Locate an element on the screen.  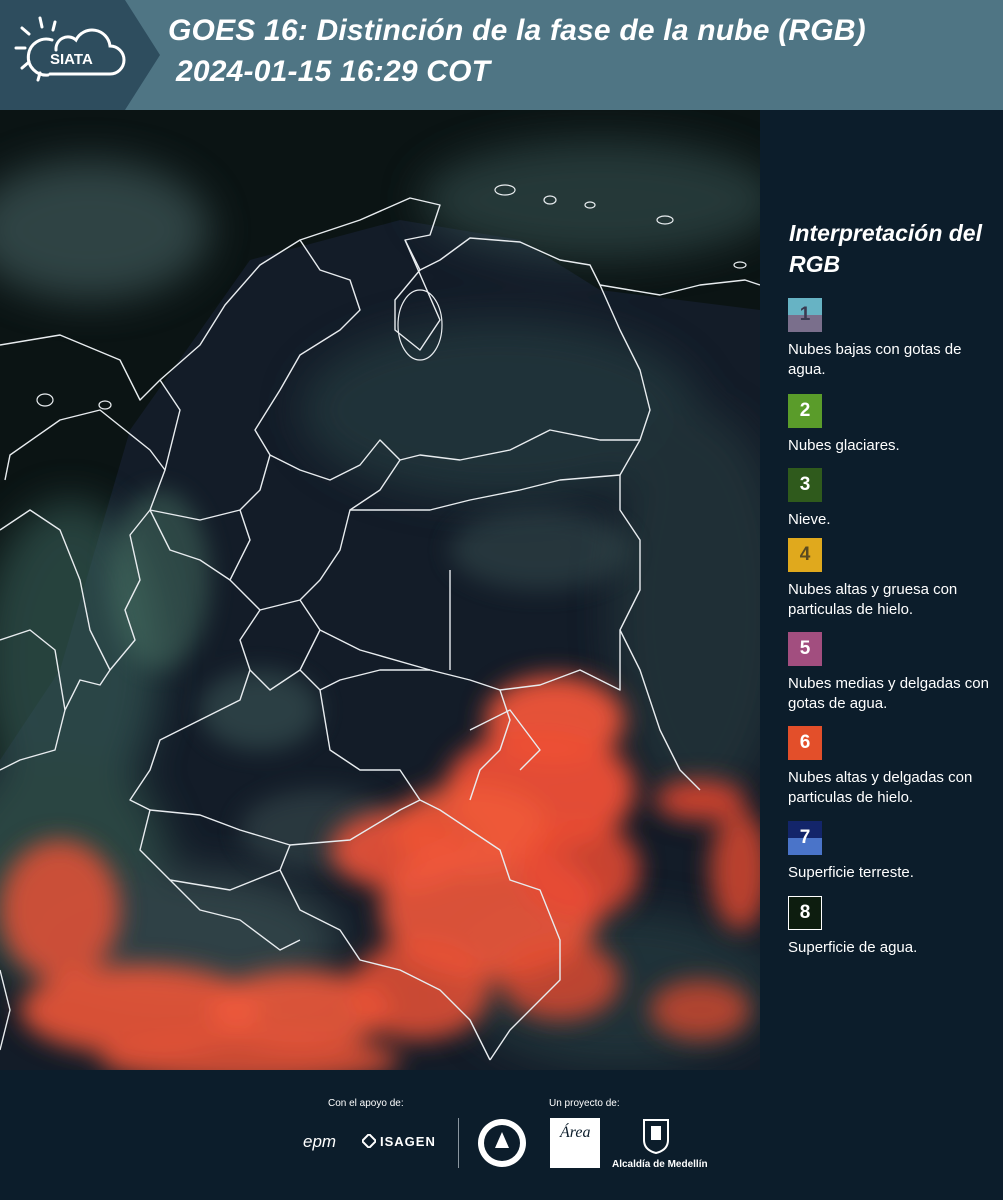
legend-swatch-7: 7 is located at coordinates (805, 838).